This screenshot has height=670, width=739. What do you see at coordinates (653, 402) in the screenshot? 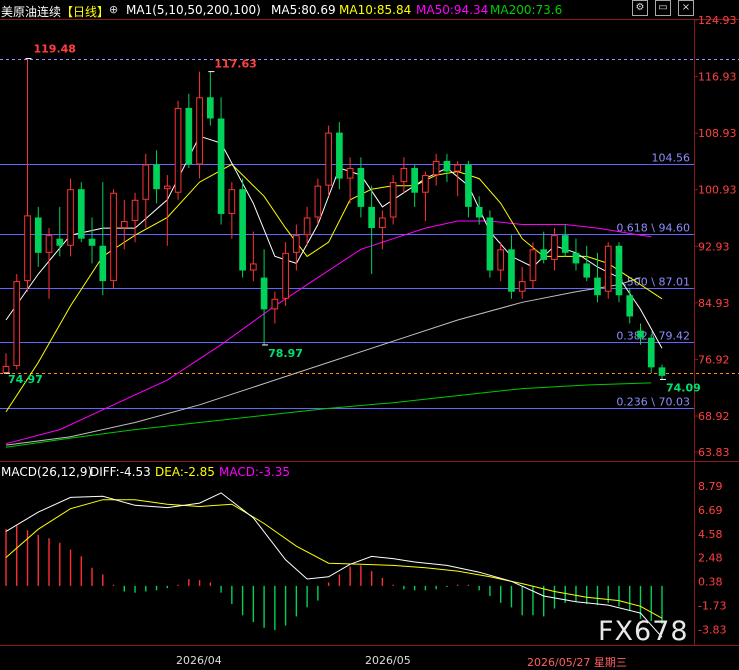
I see `fib-level-label: 0.236 \ 70.03` at bounding box center [653, 402].